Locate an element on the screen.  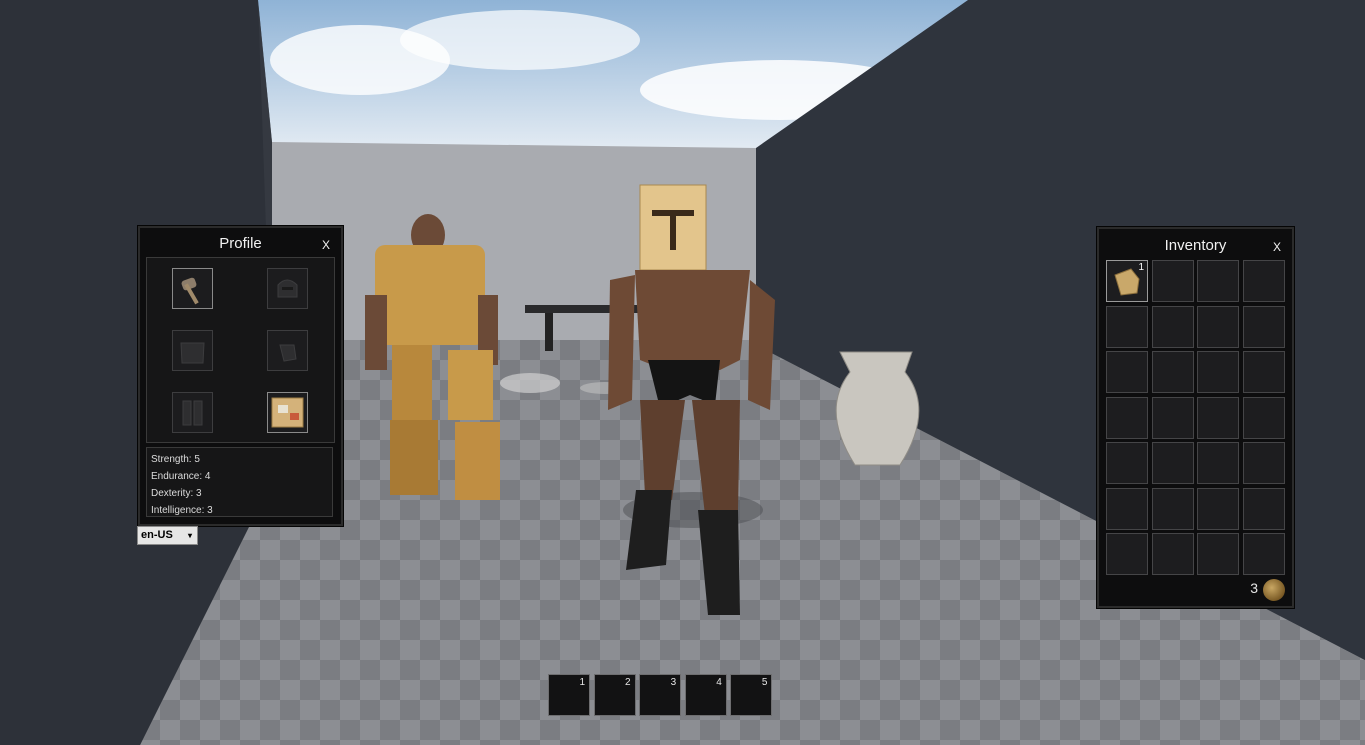
inventory-panel: Inventory X 1 3 is located at coordinates (1195, 417).